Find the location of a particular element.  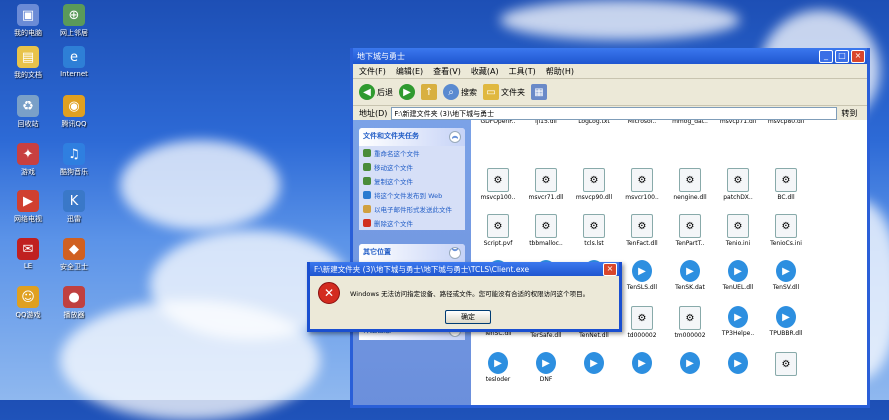

file-item: ⚙ tcls.lst is located at coordinates (594, 230).